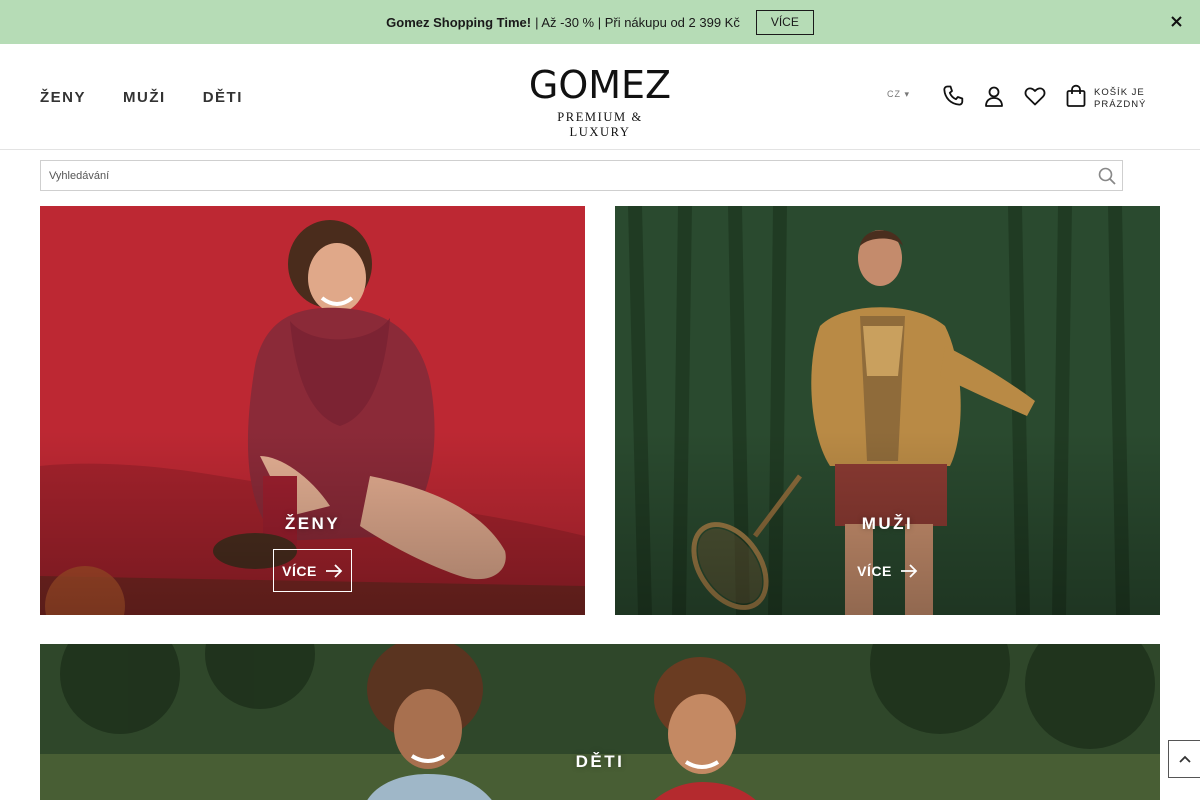  Describe the element at coordinates (898, 94) in the screenshot. I see `language-select: CZ ▾` at that location.